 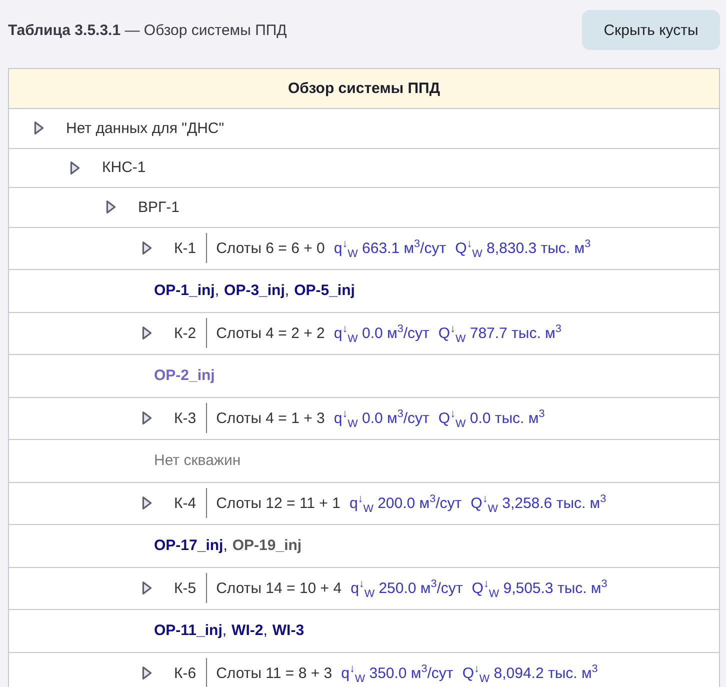 What do you see at coordinates (324, 291) in the screenshot?
I see `well-link: OP-5_inj` at bounding box center [324, 291].